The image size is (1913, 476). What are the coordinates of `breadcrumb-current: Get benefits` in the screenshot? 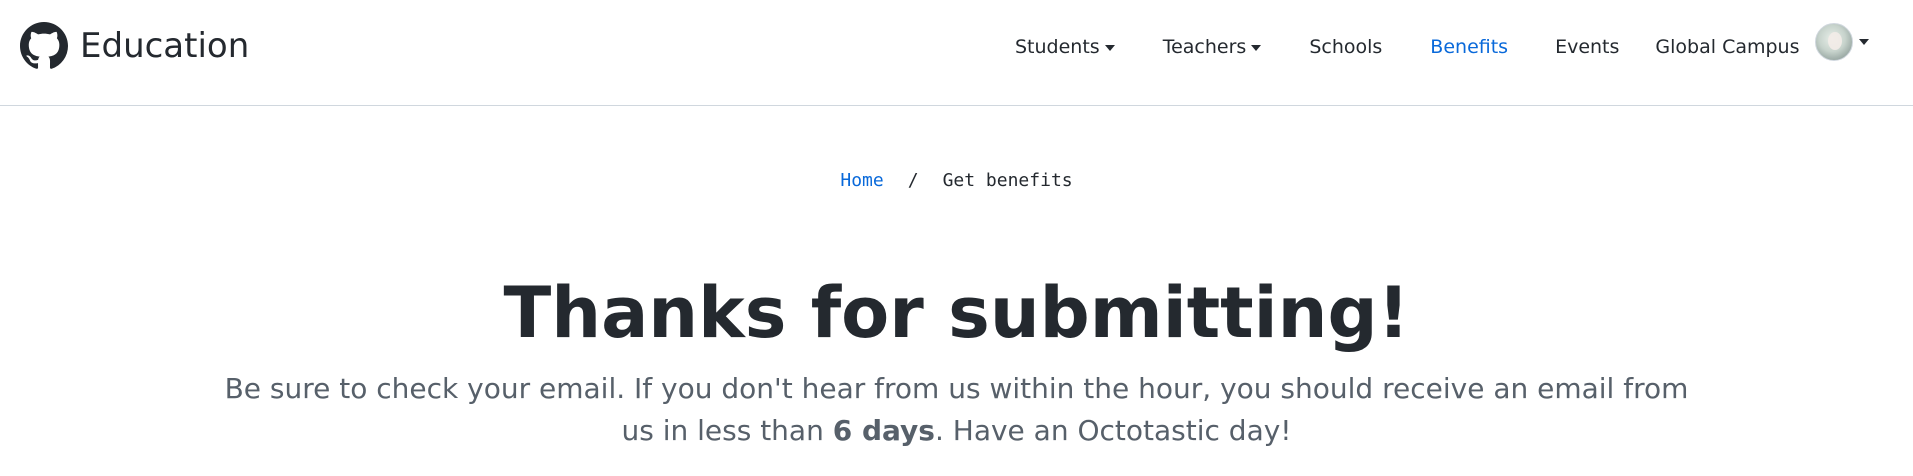 It's located at (1007, 180).